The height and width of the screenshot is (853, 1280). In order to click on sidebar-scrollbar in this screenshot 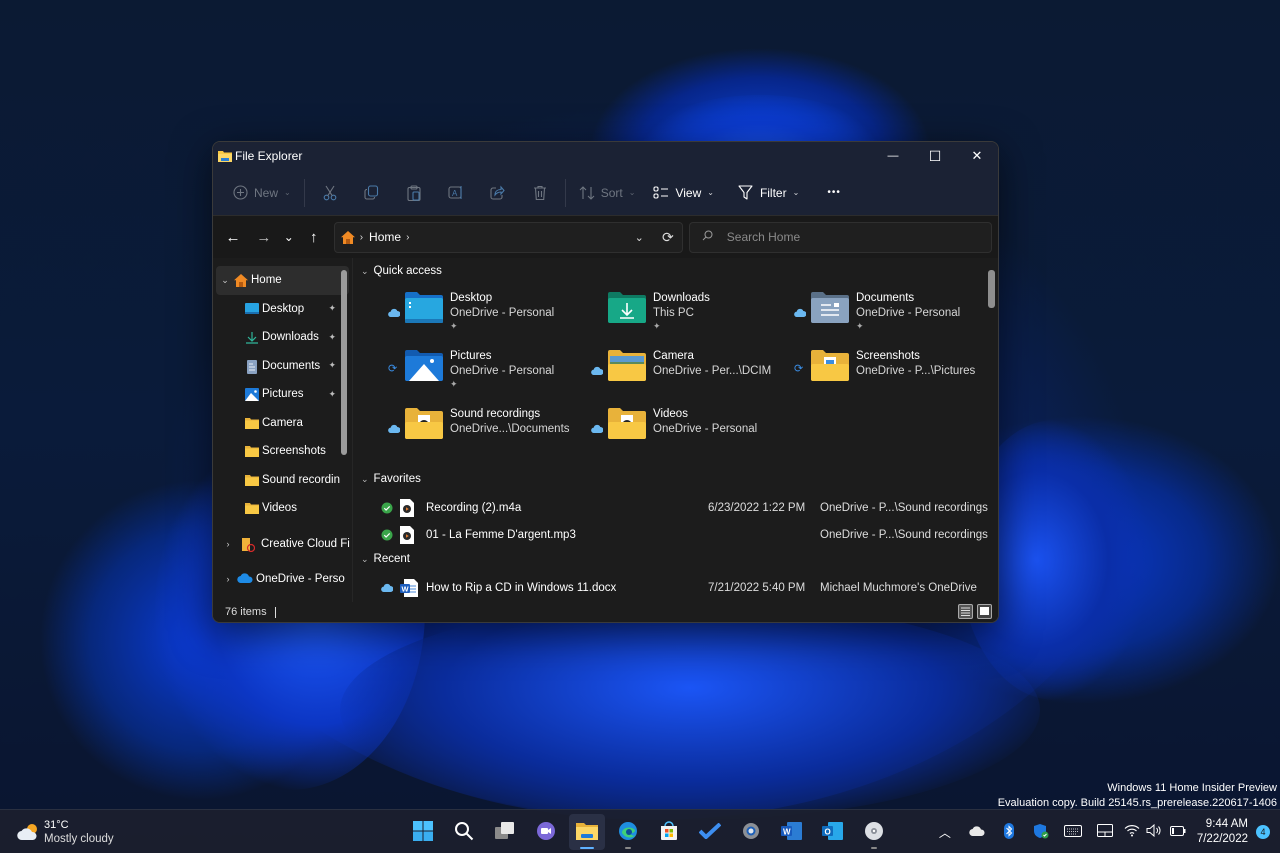, I will do `click(344, 362)`.